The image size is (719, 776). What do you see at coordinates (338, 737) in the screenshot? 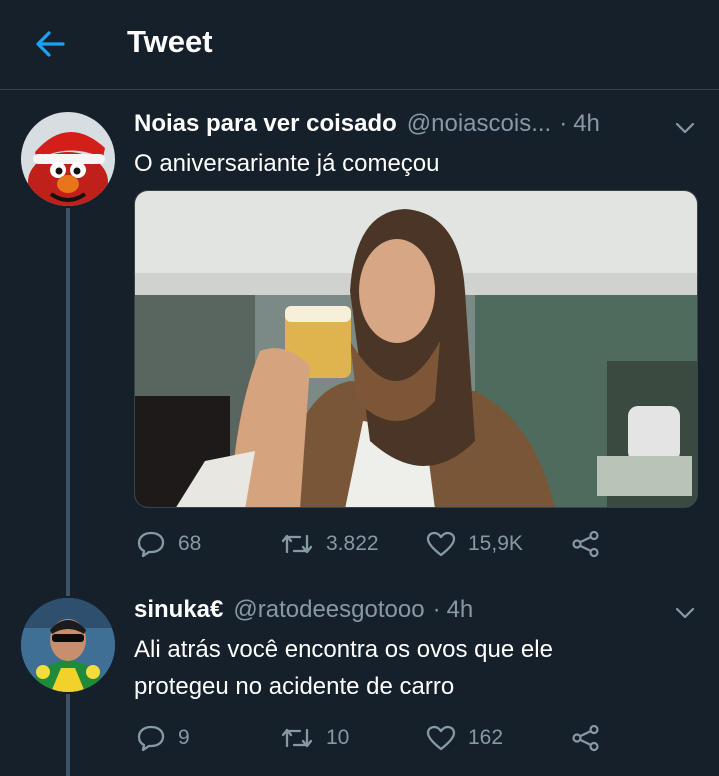
I see `retweet-count: 10` at bounding box center [338, 737].